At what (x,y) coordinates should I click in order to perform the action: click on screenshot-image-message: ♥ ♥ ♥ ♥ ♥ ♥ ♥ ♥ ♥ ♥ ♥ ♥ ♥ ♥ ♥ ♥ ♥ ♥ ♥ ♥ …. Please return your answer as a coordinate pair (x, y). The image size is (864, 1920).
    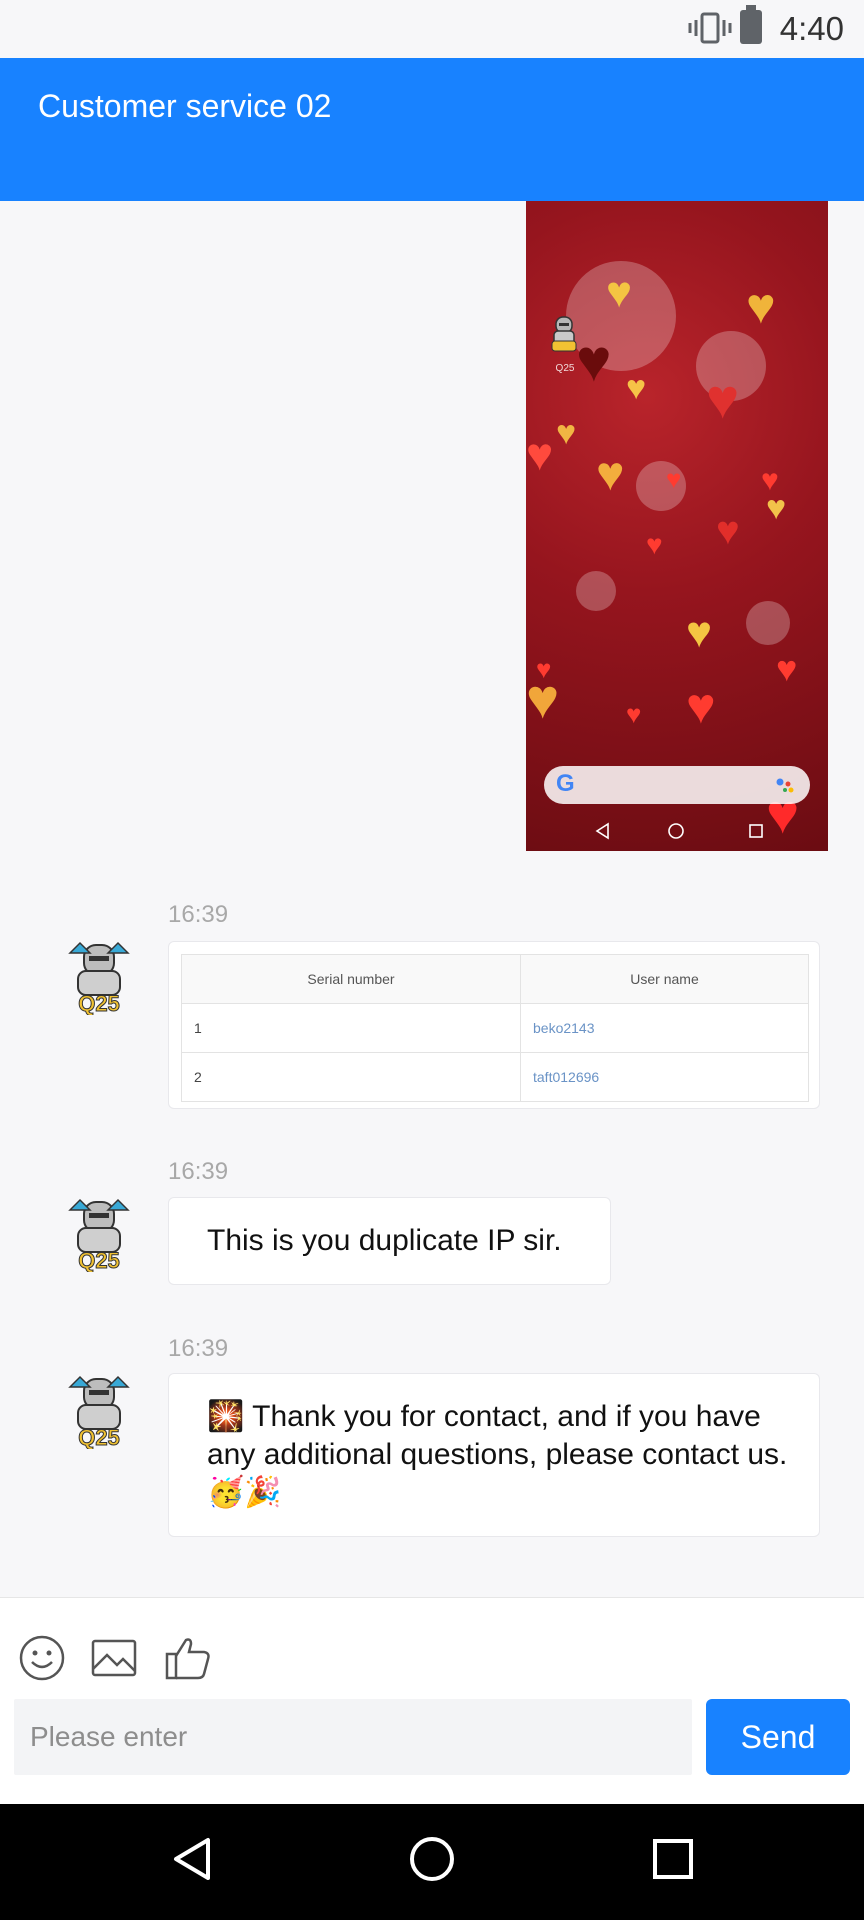
    Looking at the image, I should click on (677, 526).